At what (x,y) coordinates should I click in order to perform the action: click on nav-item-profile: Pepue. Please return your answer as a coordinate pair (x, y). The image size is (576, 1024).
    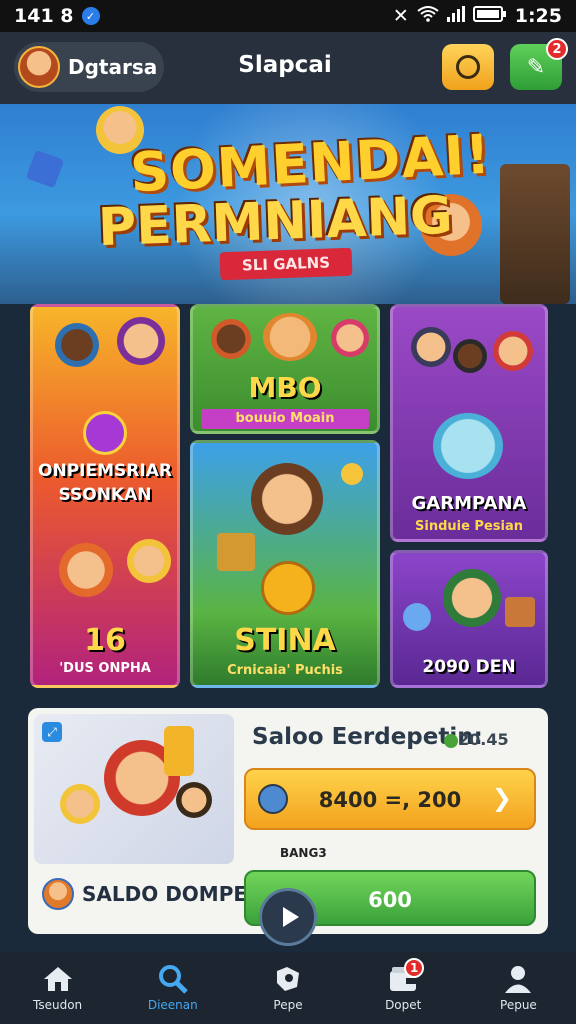
    Looking at the image, I should click on (518, 988).